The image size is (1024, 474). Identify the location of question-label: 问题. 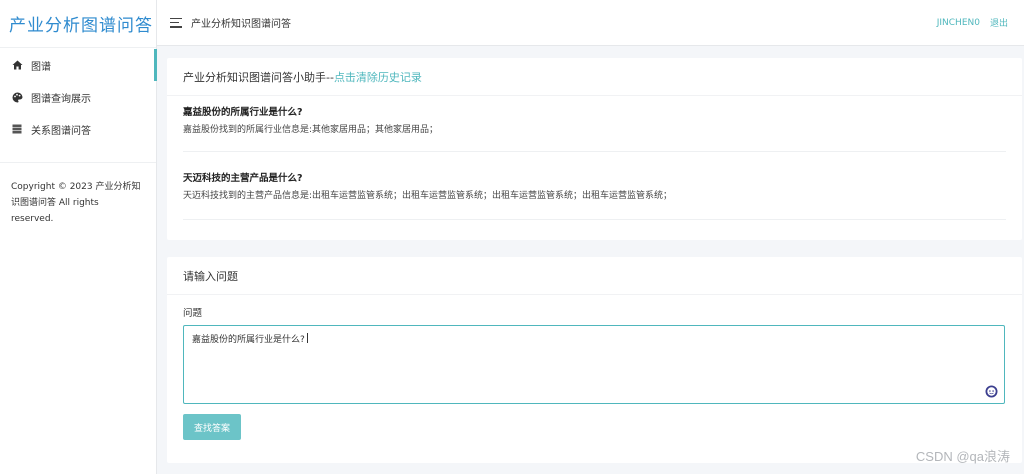
(193, 313).